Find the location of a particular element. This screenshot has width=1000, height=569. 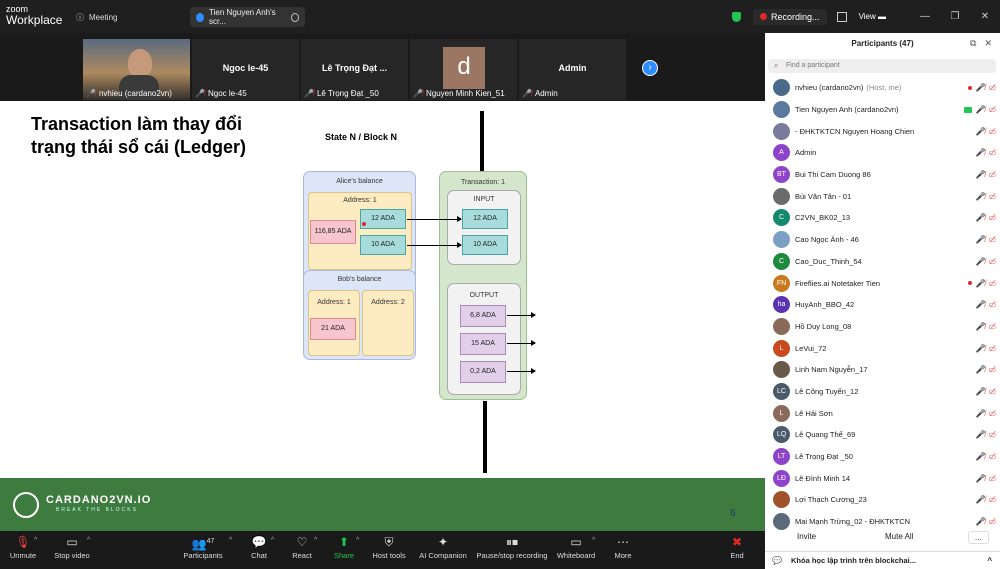

toolbar-label: Whiteboard is located at coordinates (576, 555).